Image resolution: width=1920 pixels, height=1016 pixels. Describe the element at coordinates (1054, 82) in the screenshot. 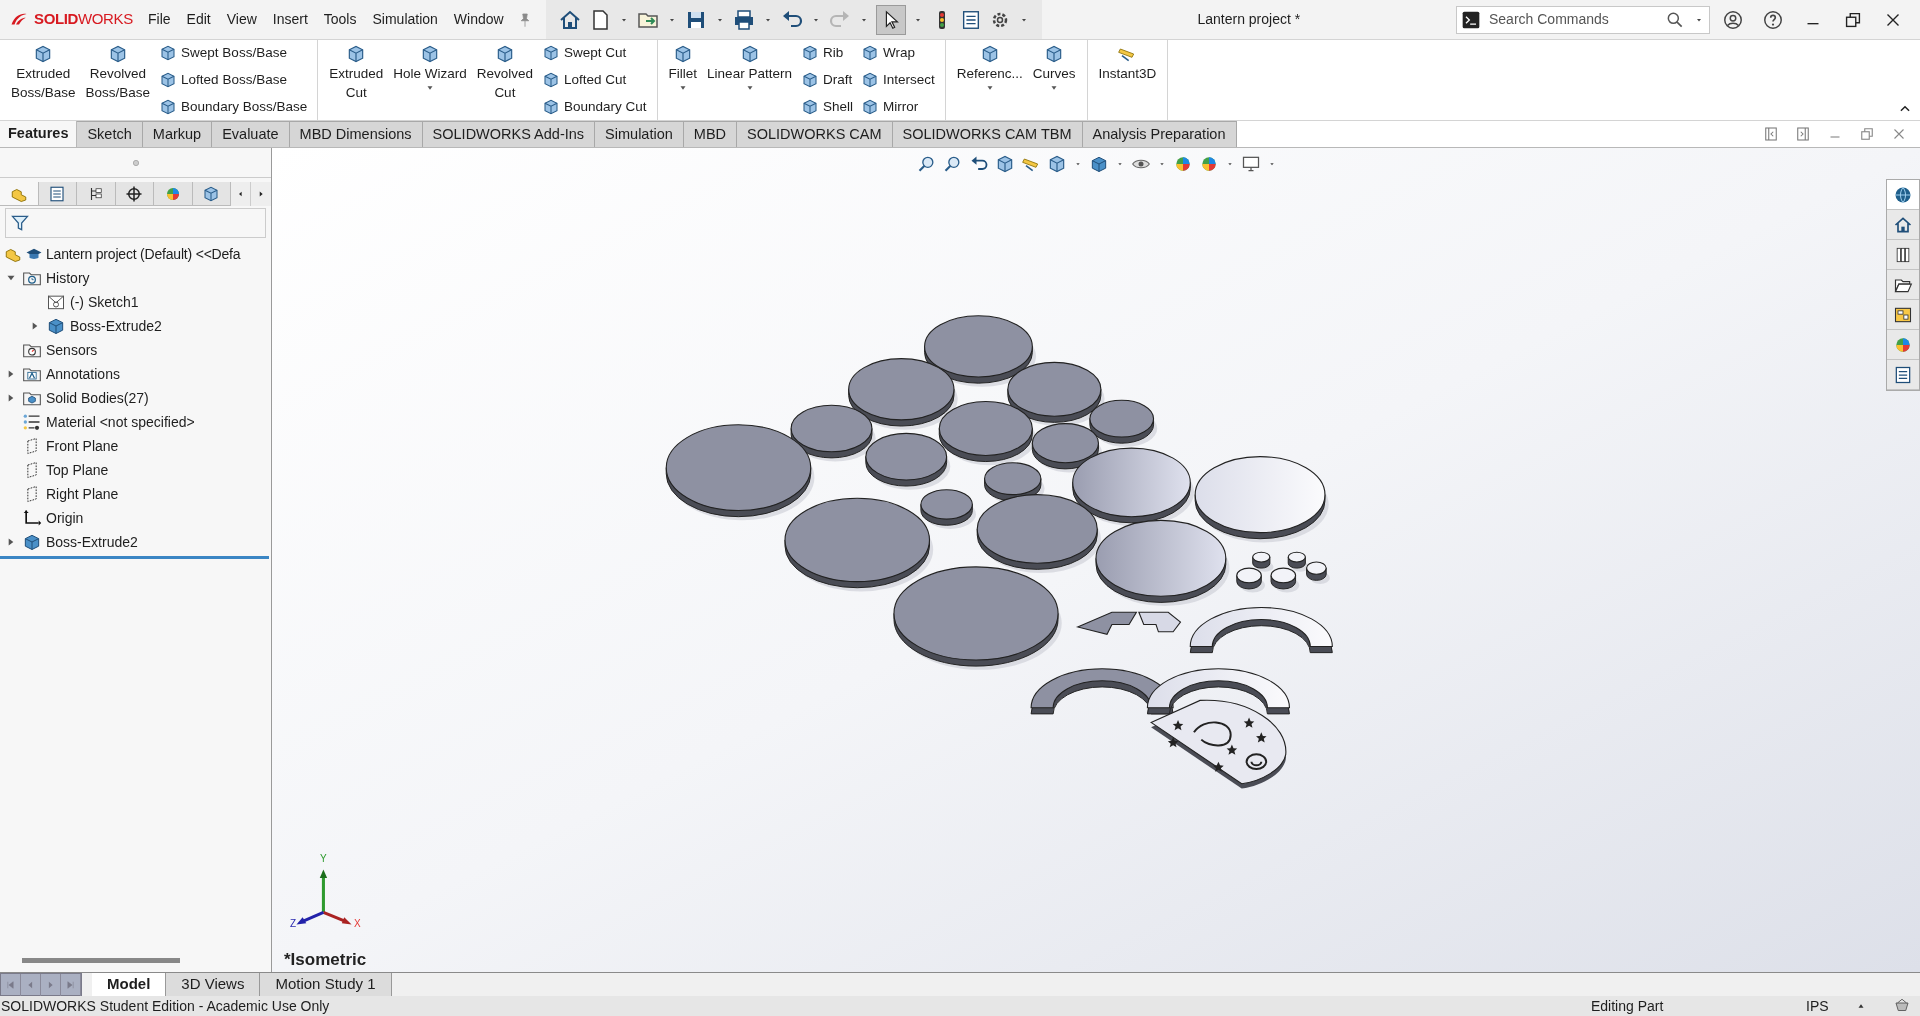

I see `ribbon-button: Curves` at that location.